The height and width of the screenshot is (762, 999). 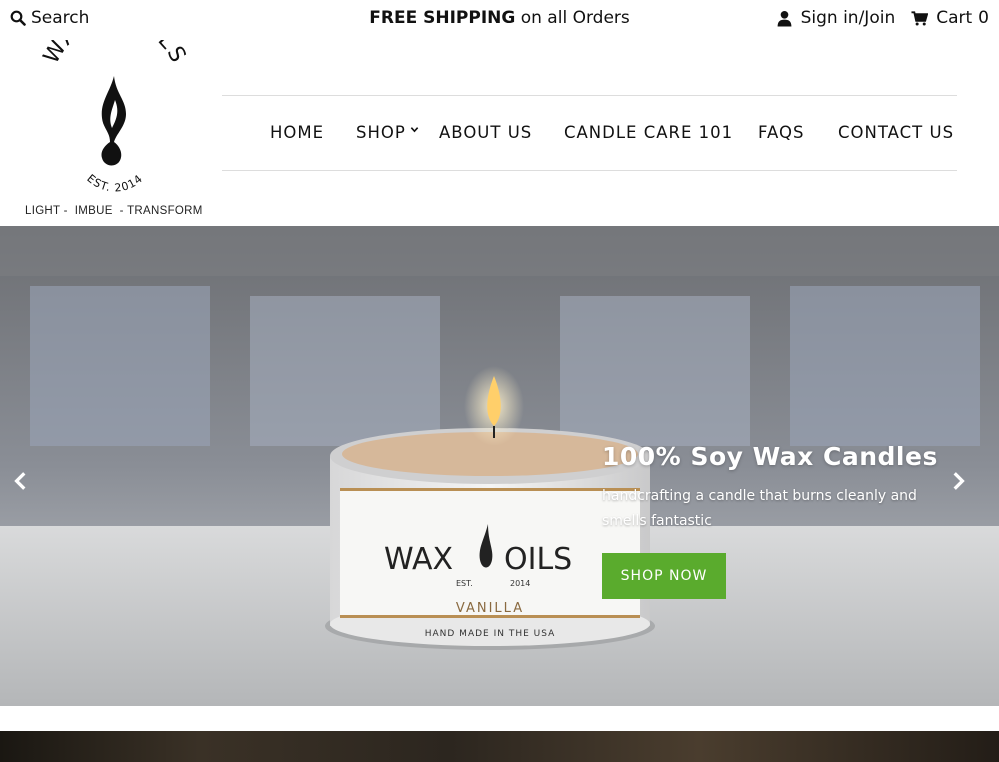 I want to click on hero-title: 100% Soy Wax Candles, so click(x=770, y=456).